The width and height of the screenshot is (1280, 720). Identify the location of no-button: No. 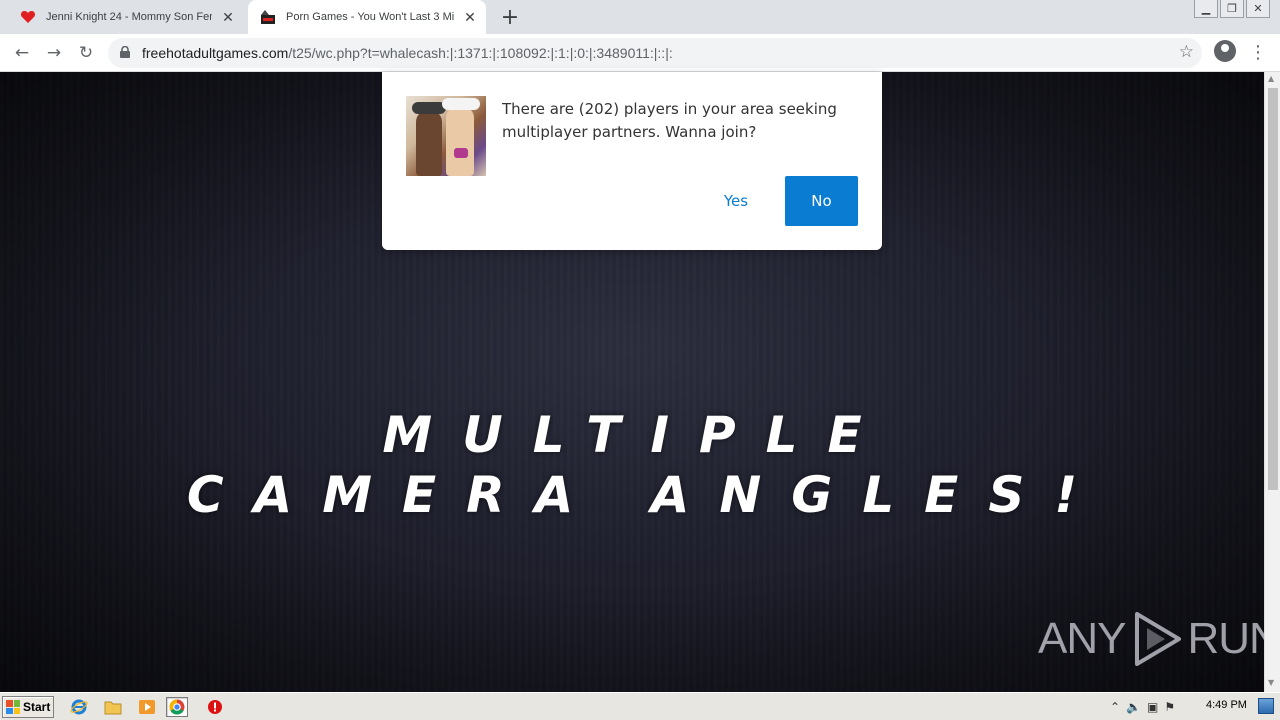
(821, 201).